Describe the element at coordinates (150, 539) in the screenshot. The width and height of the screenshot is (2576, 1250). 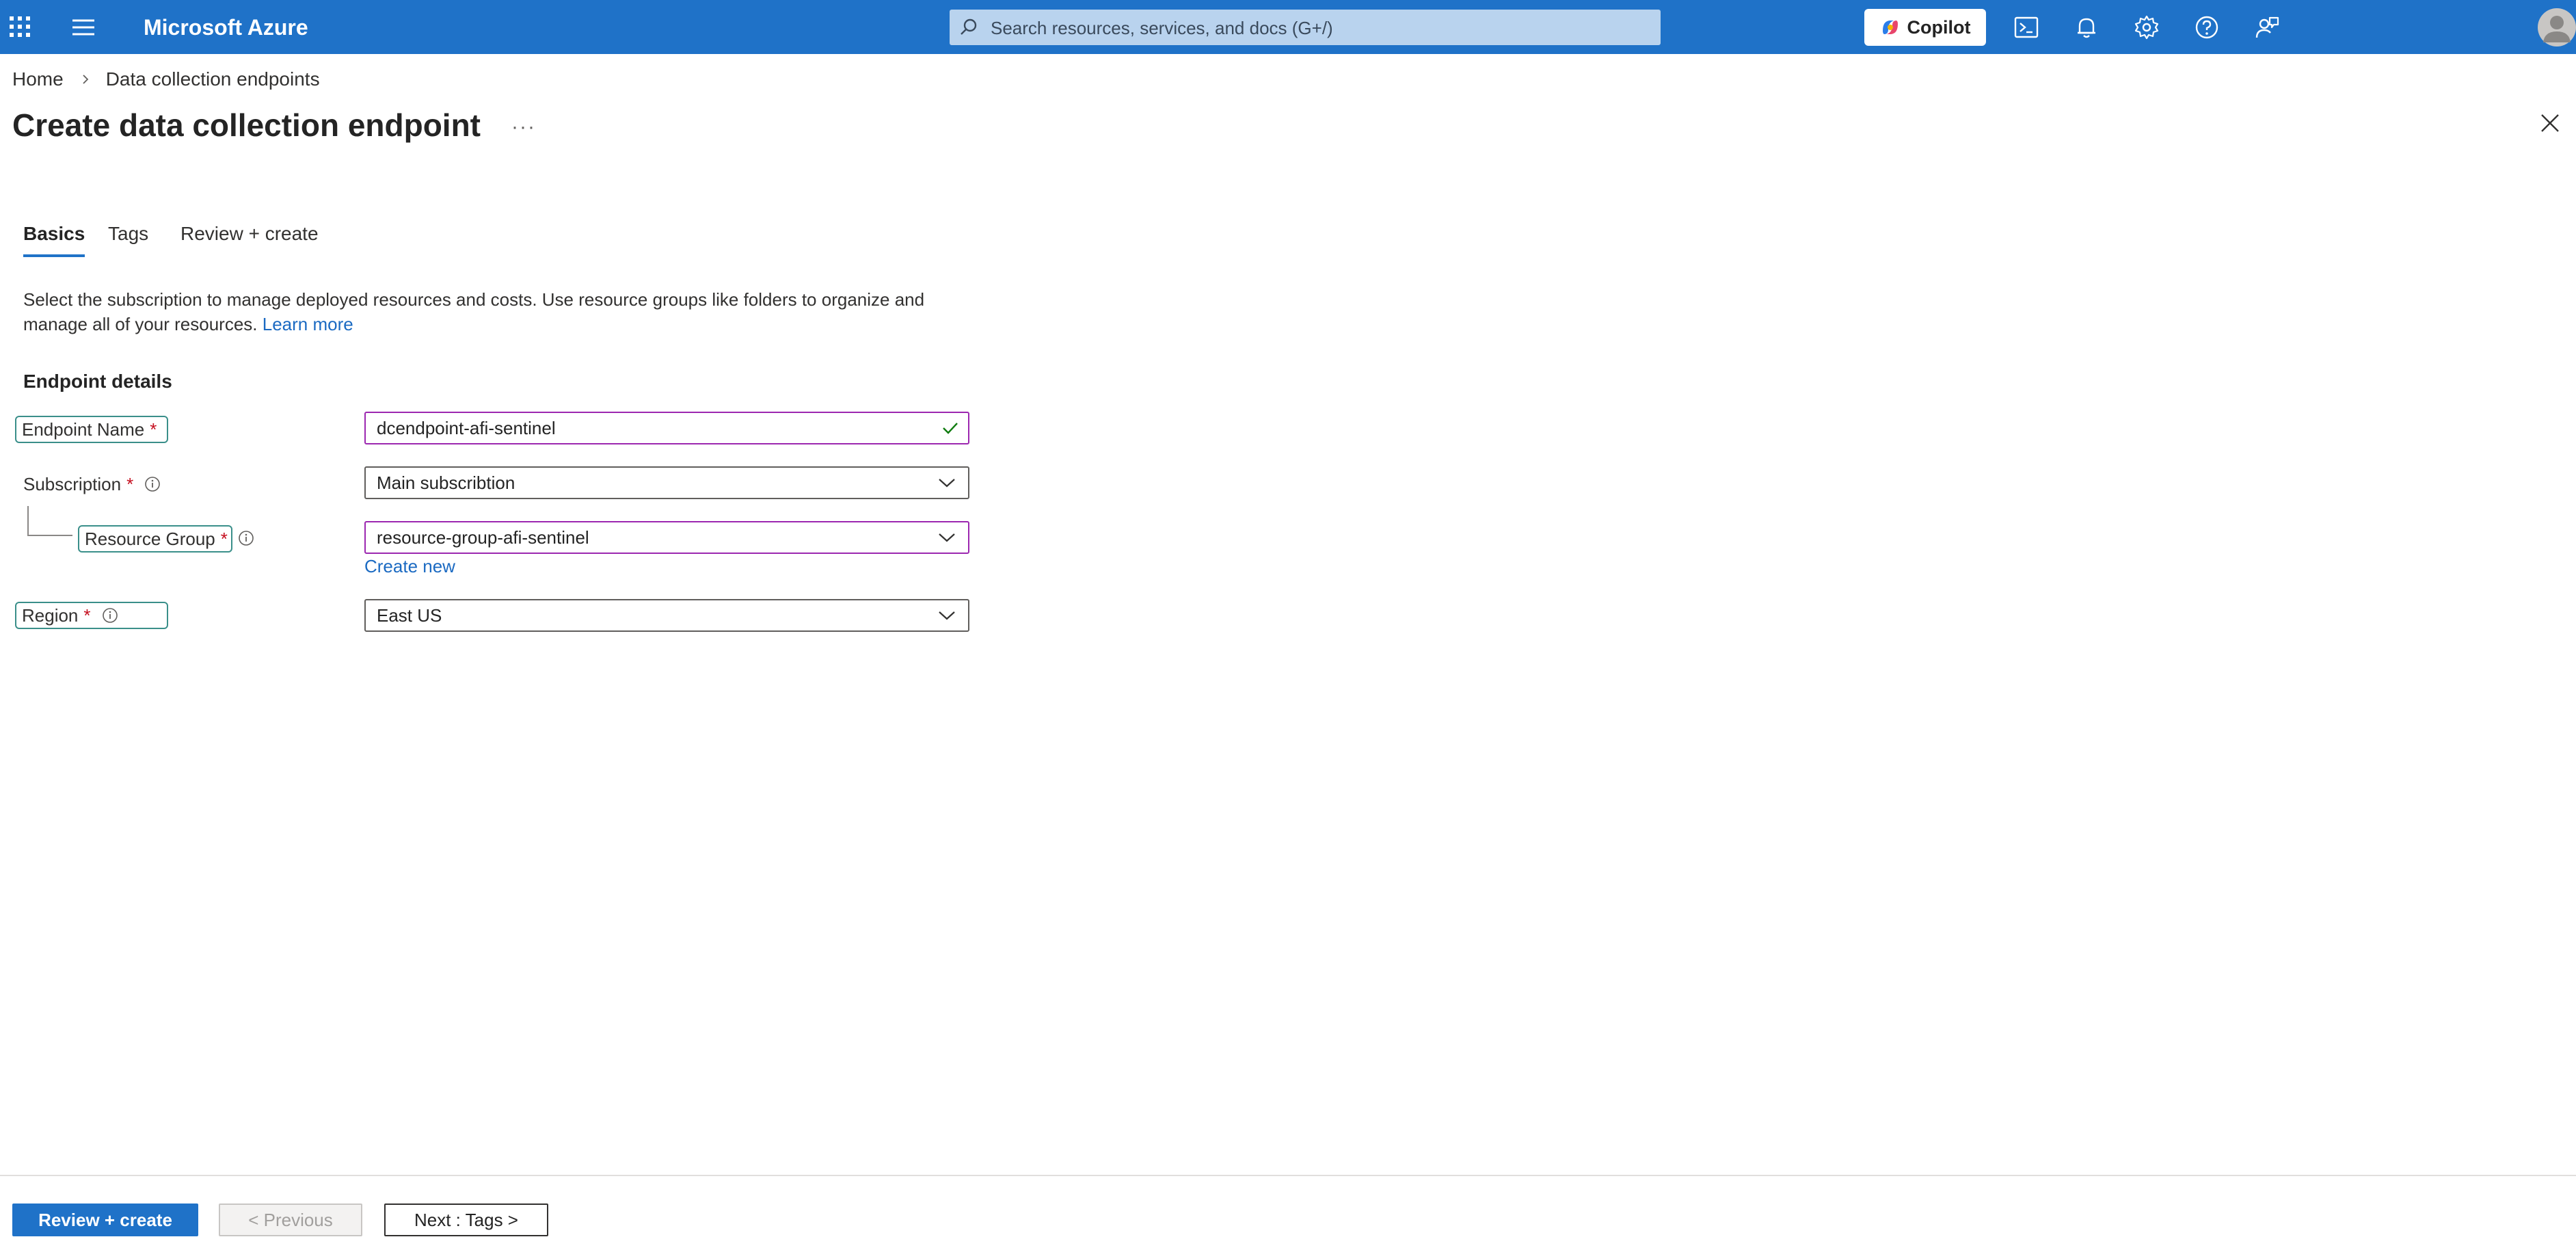
I see `resource-group-label-text: Resource Group` at that location.